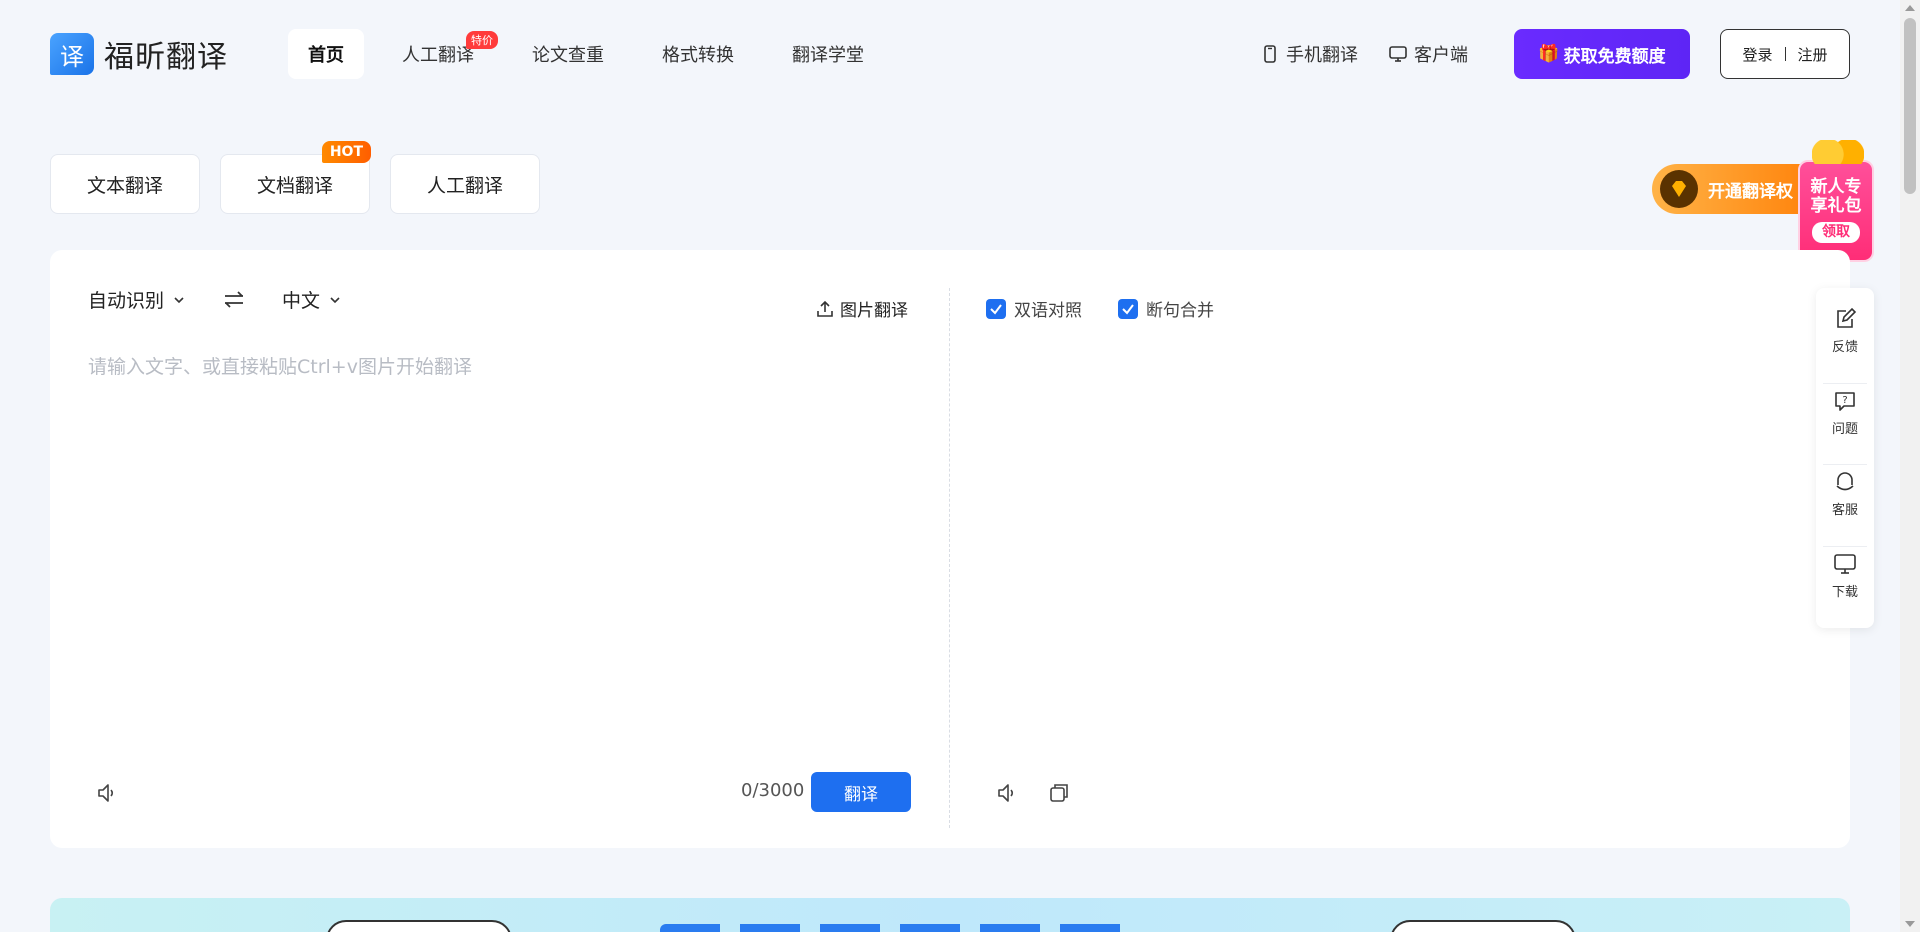  What do you see at coordinates (301, 301) in the screenshot?
I see `target-language-value: 中文` at bounding box center [301, 301].